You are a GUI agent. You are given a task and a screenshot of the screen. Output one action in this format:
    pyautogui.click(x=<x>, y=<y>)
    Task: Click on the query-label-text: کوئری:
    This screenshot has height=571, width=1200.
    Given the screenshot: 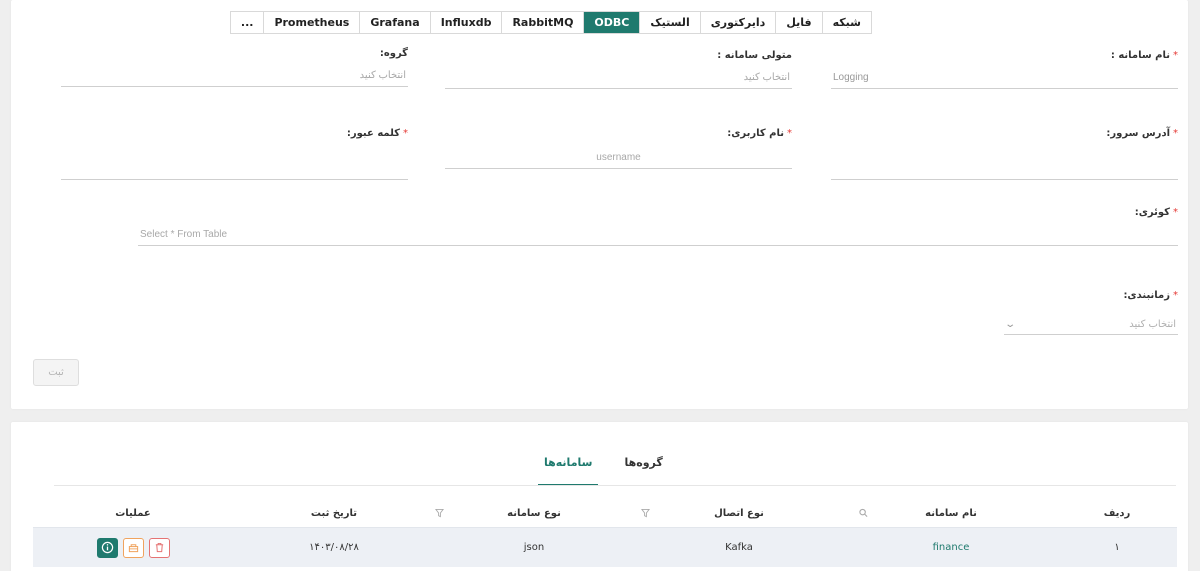 What is the action you would take?
    pyautogui.click(x=1152, y=212)
    